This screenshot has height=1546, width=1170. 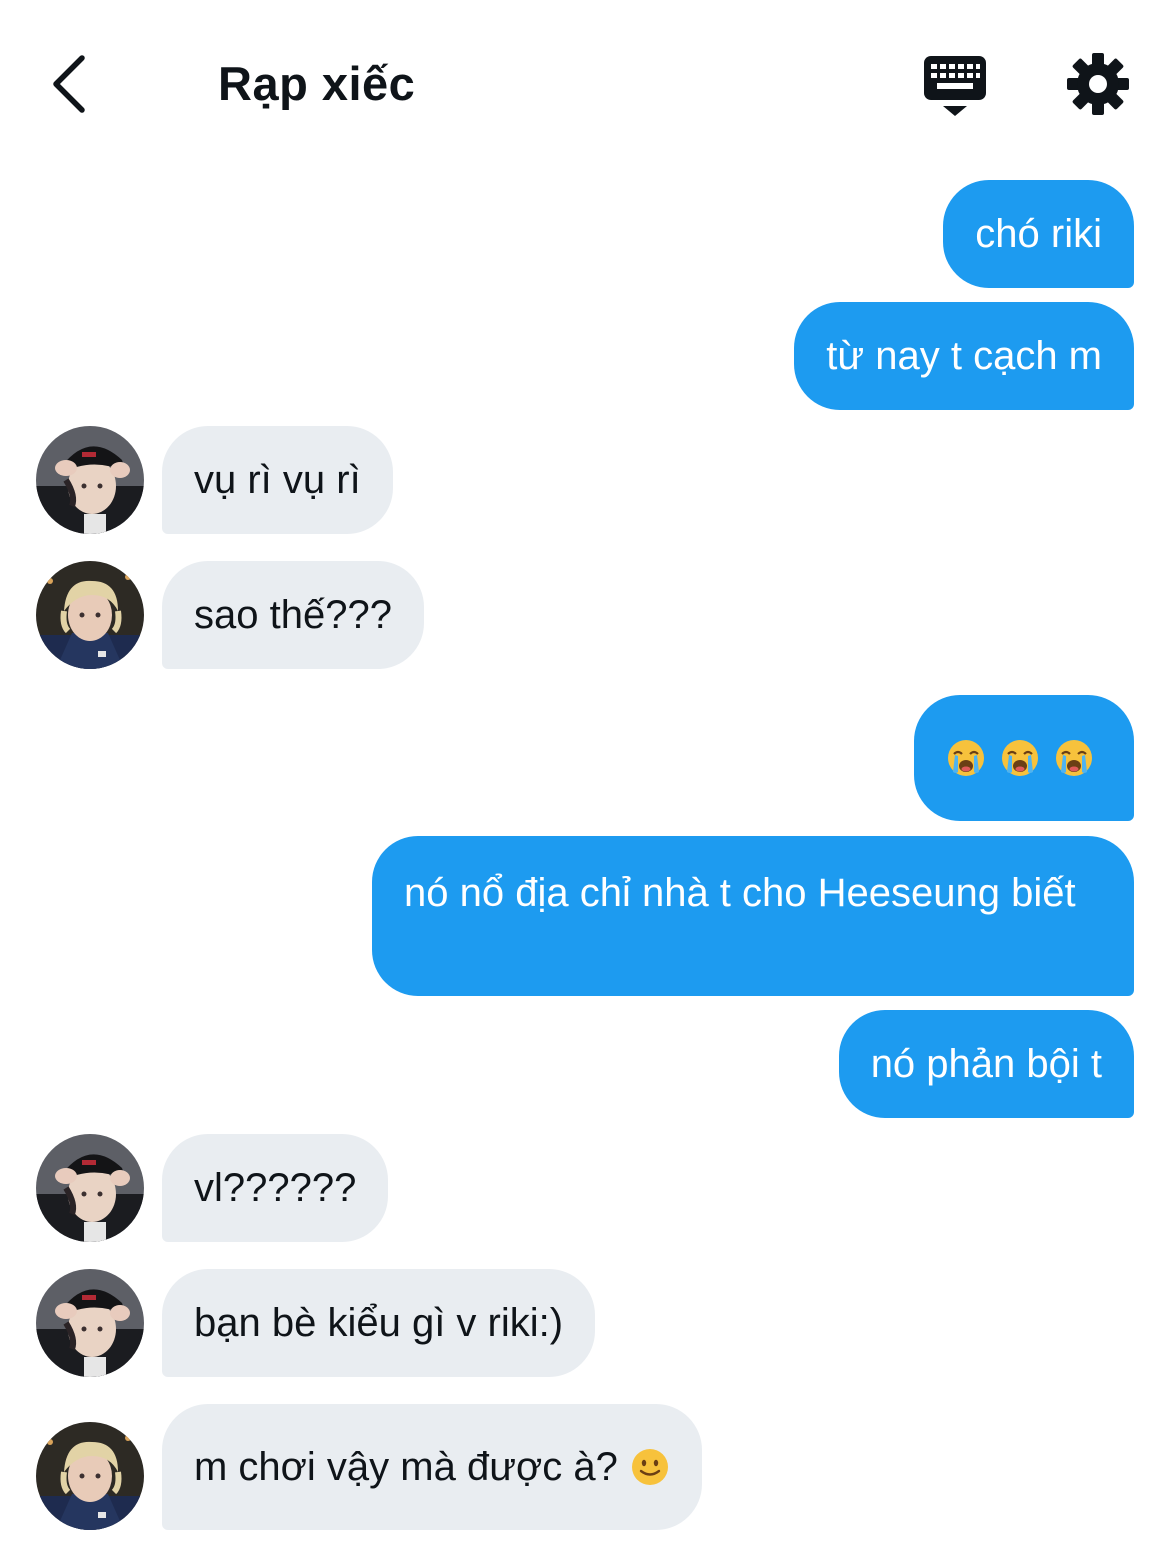 I want to click on message-bubble-sent: chó riki, so click(x=1038, y=234).